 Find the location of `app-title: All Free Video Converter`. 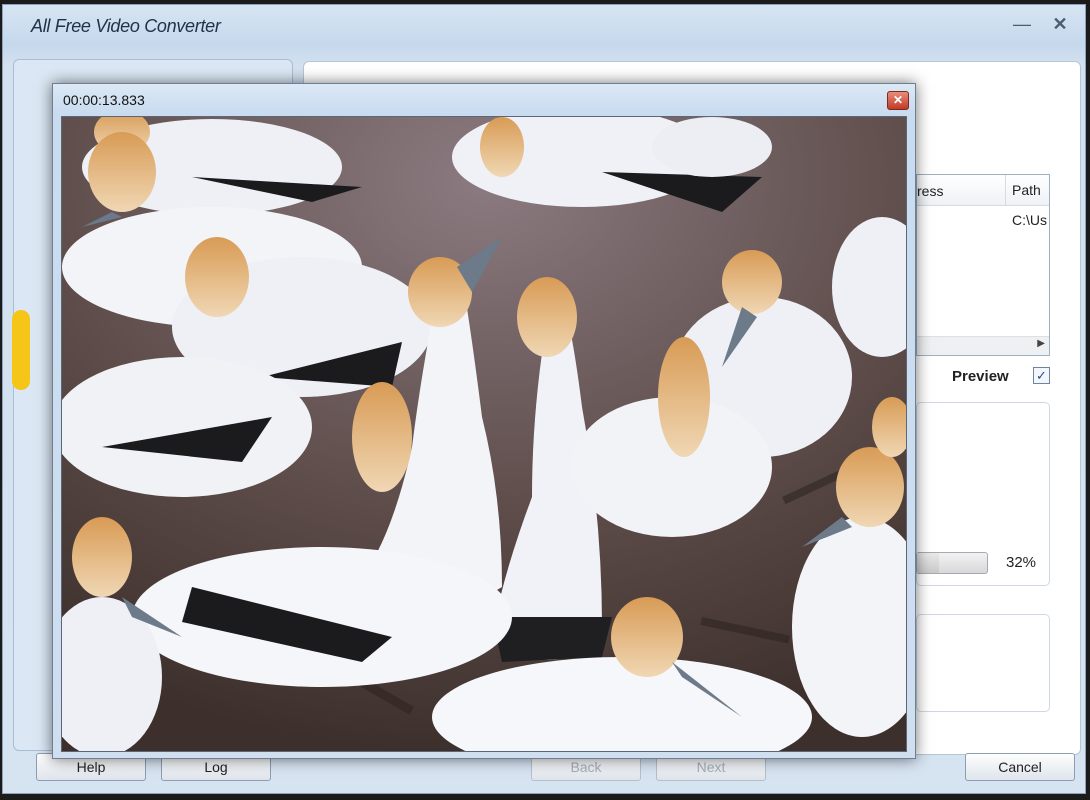

app-title: All Free Video Converter is located at coordinates (126, 26).